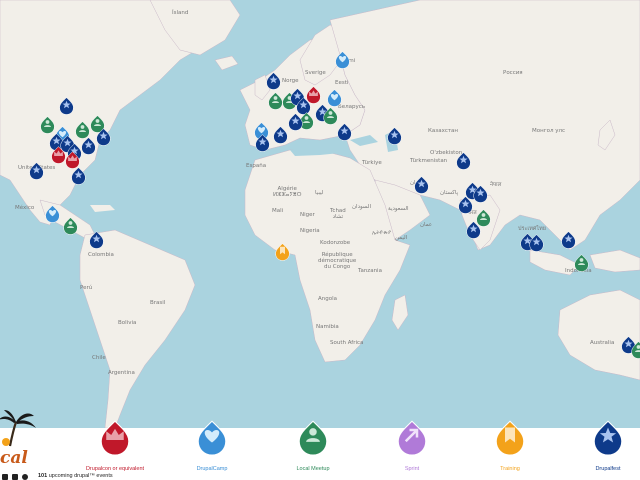 Image resolution: width=640 pixels, height=480 pixels. What do you see at coordinates (80, 476) in the screenshot?
I see `event-count-text: upcoming drupal™ events` at bounding box center [80, 476].